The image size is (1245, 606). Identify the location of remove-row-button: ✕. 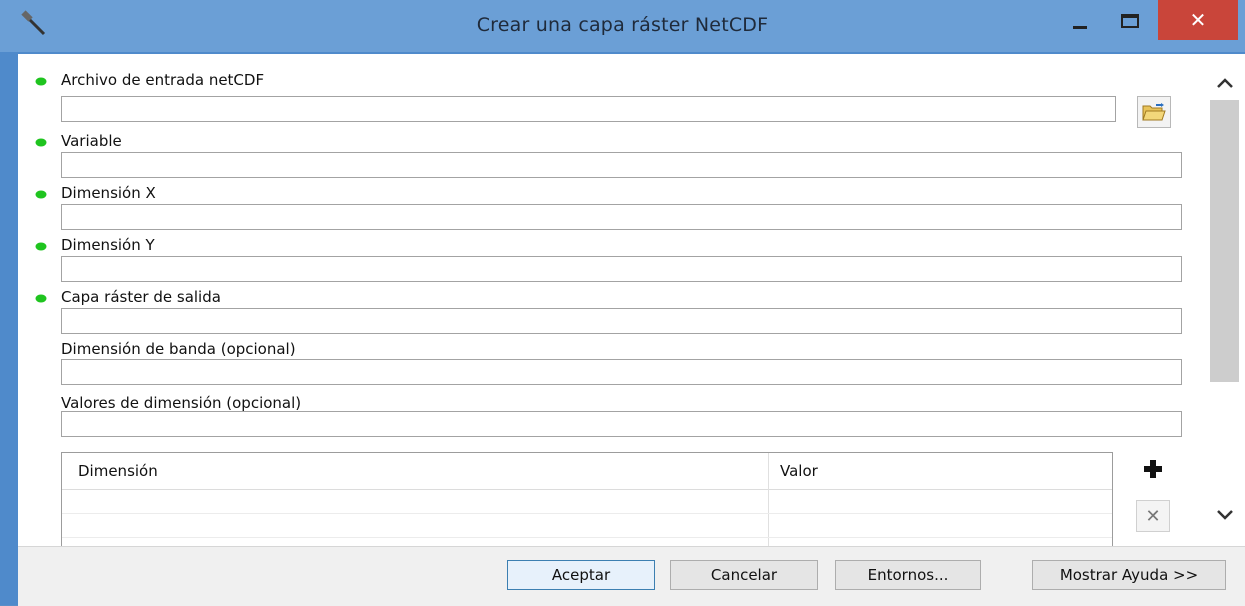
(1153, 516).